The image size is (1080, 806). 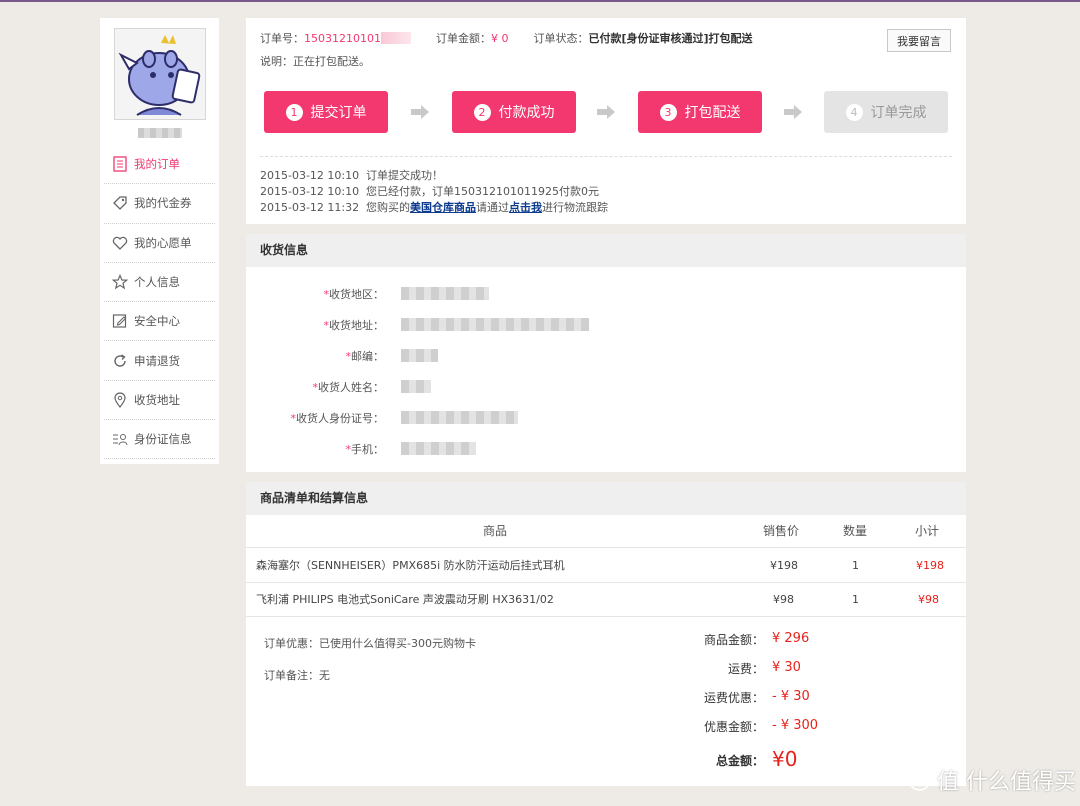 What do you see at coordinates (791, 638) in the screenshot?
I see `summary-value: ¥ 296` at bounding box center [791, 638].